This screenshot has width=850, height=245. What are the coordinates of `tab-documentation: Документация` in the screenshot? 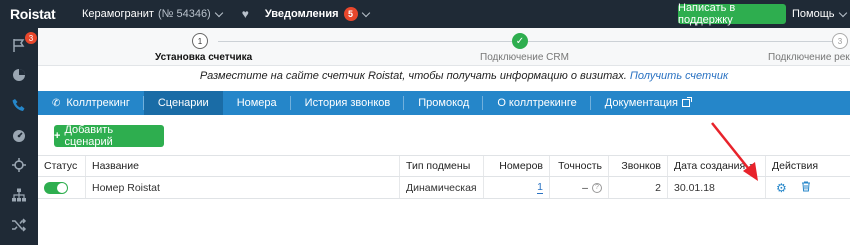 It's located at (647, 103).